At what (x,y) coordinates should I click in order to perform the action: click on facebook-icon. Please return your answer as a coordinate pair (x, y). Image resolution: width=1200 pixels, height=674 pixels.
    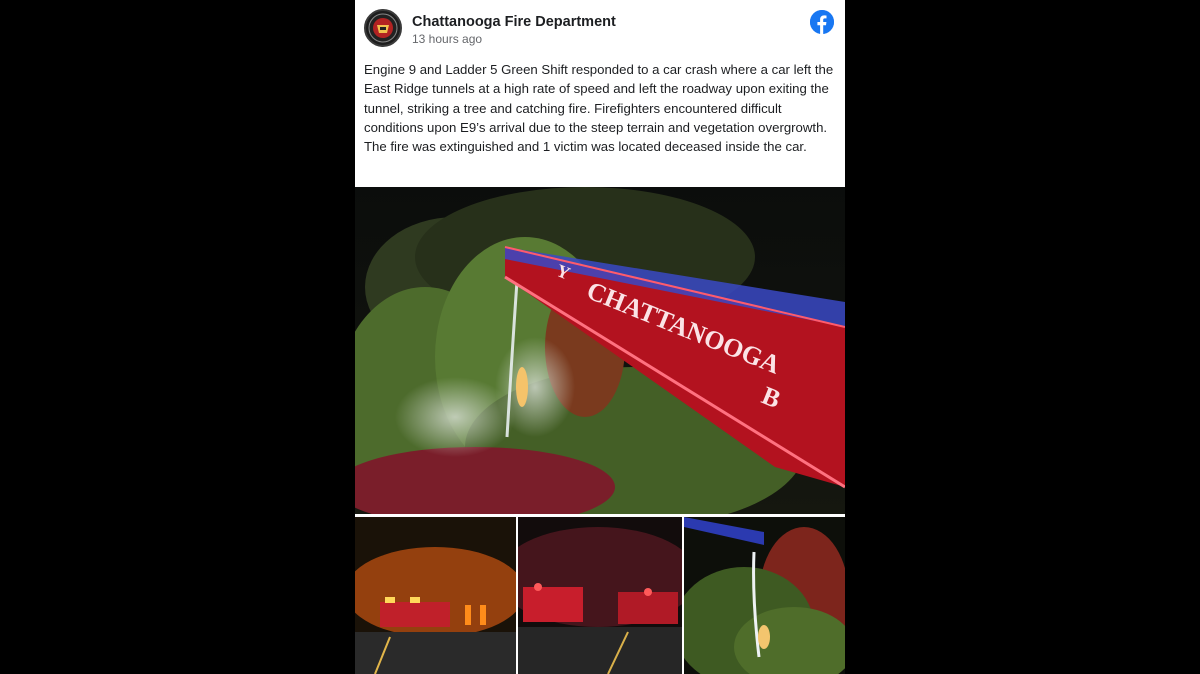
    Looking at the image, I should click on (822, 22).